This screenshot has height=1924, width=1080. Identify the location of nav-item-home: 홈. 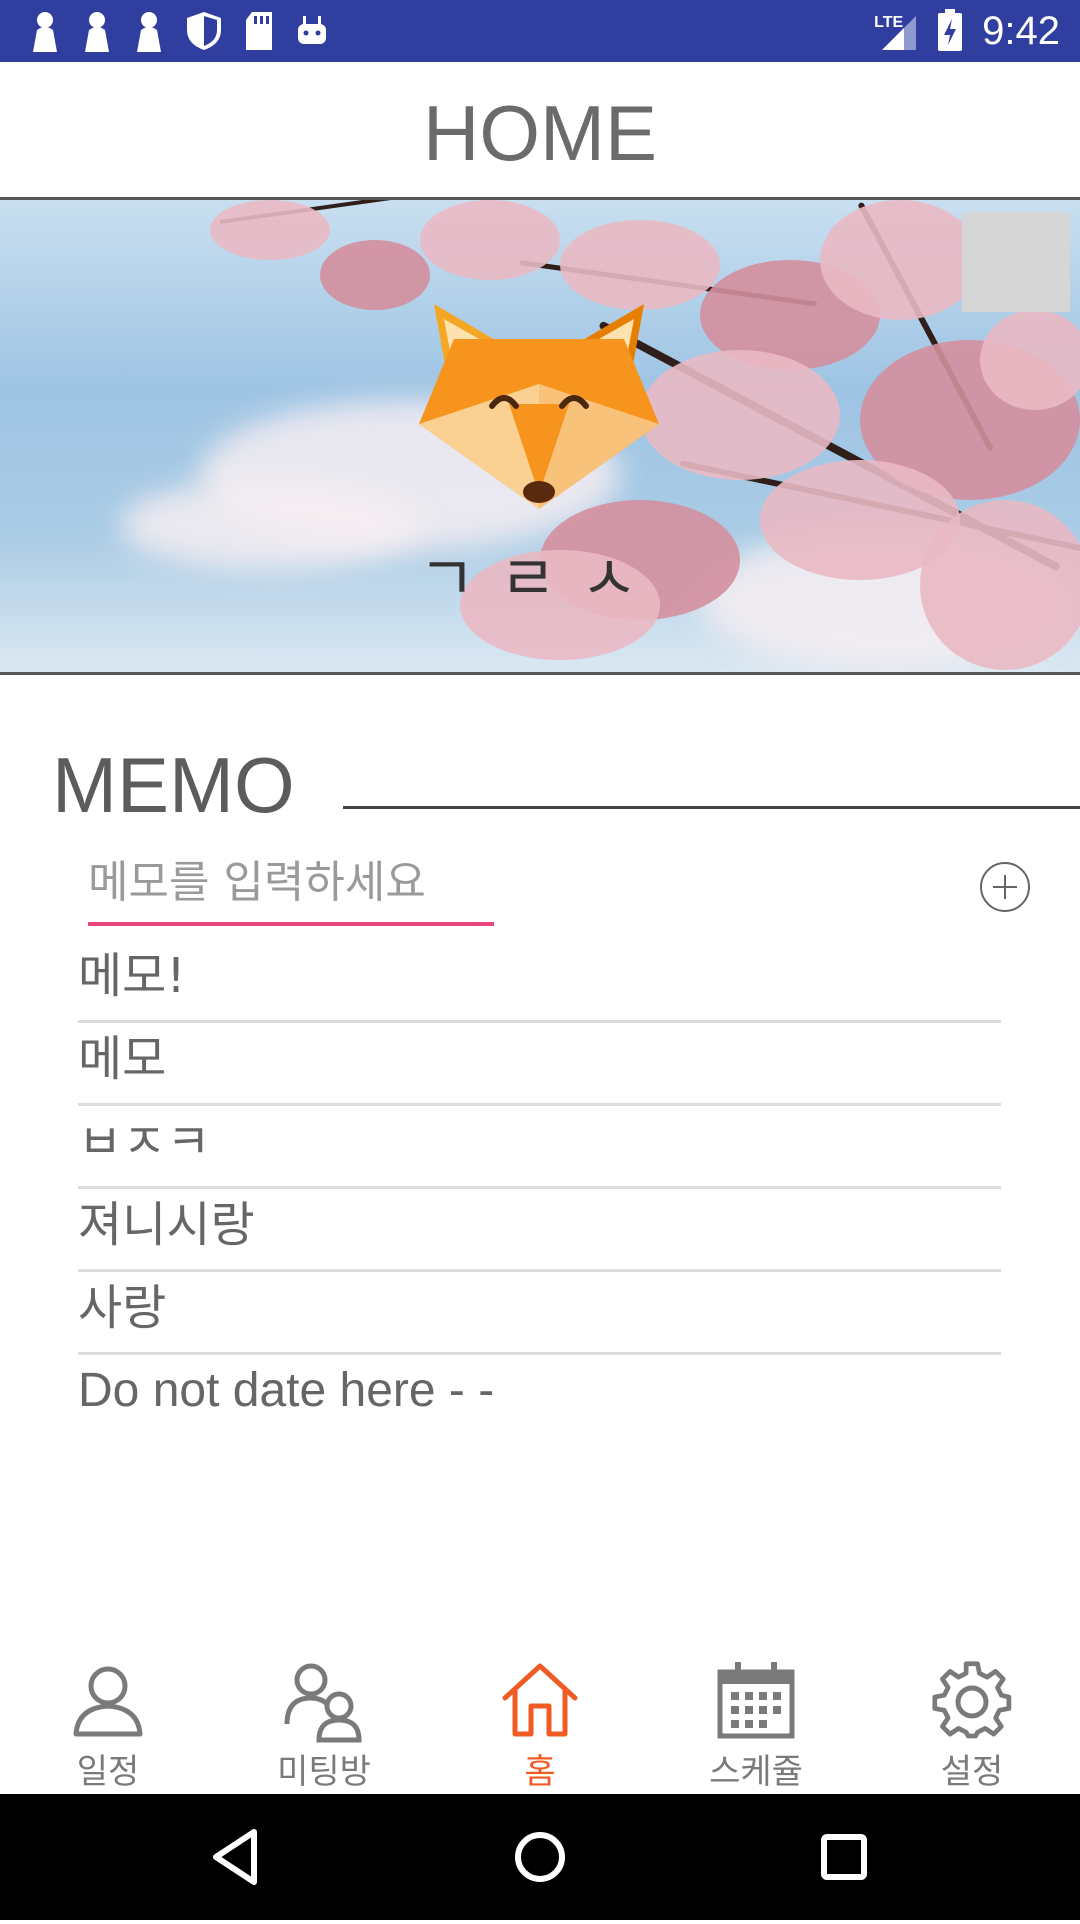
(540, 1721).